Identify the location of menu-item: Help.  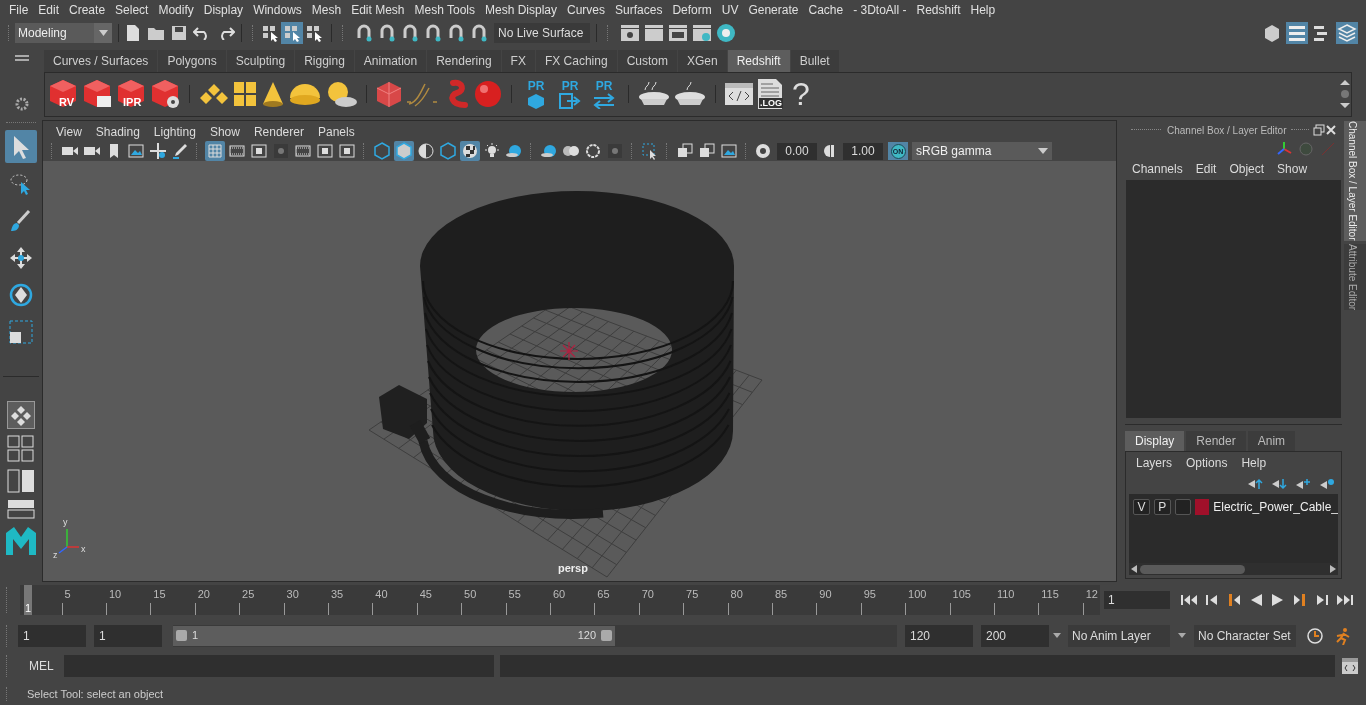
(983, 9).